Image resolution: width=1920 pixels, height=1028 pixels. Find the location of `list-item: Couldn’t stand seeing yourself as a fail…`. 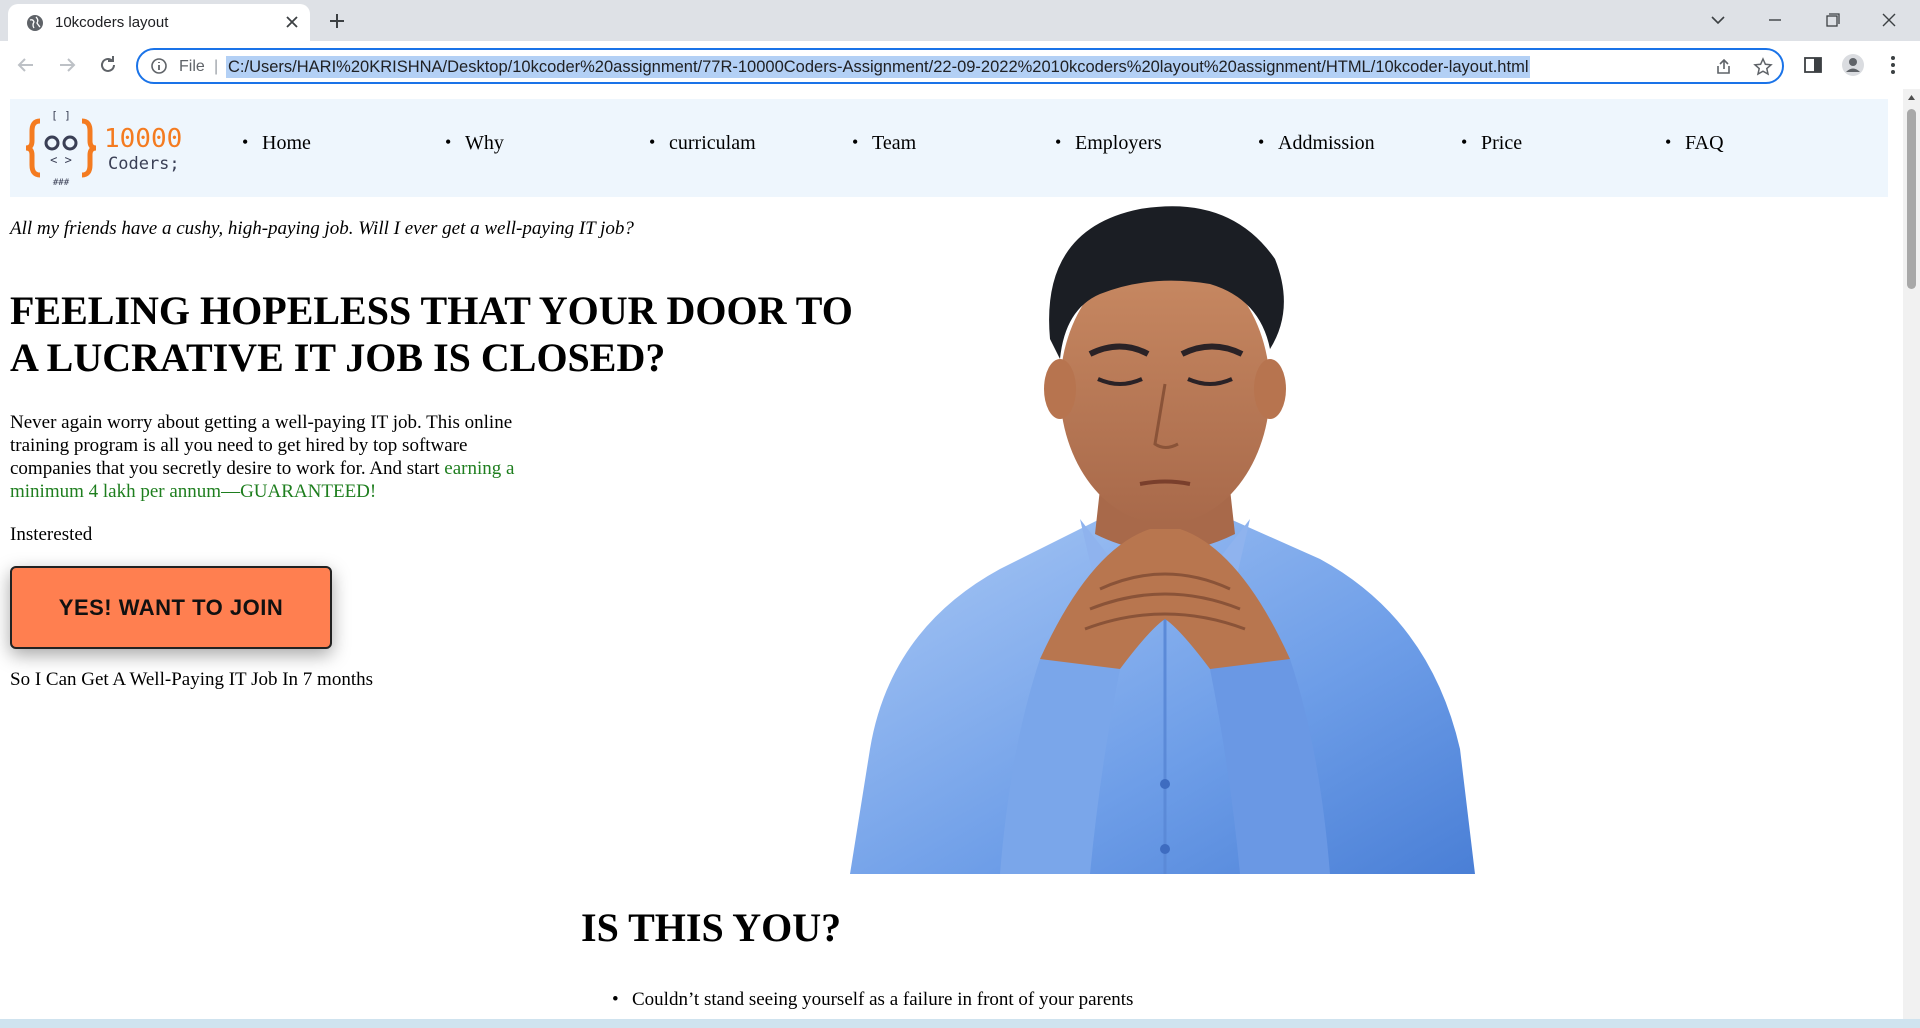

list-item: Couldn’t stand seeing yourself as a fail… is located at coordinates (872, 1000).